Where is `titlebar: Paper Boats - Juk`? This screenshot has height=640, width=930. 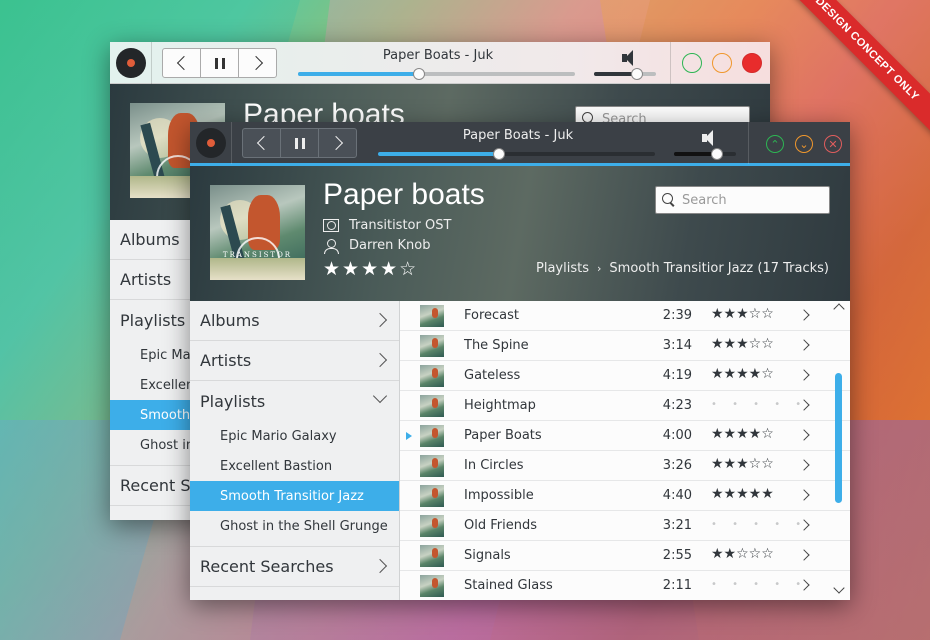 titlebar: Paper Boats - Juk is located at coordinates (440, 63).